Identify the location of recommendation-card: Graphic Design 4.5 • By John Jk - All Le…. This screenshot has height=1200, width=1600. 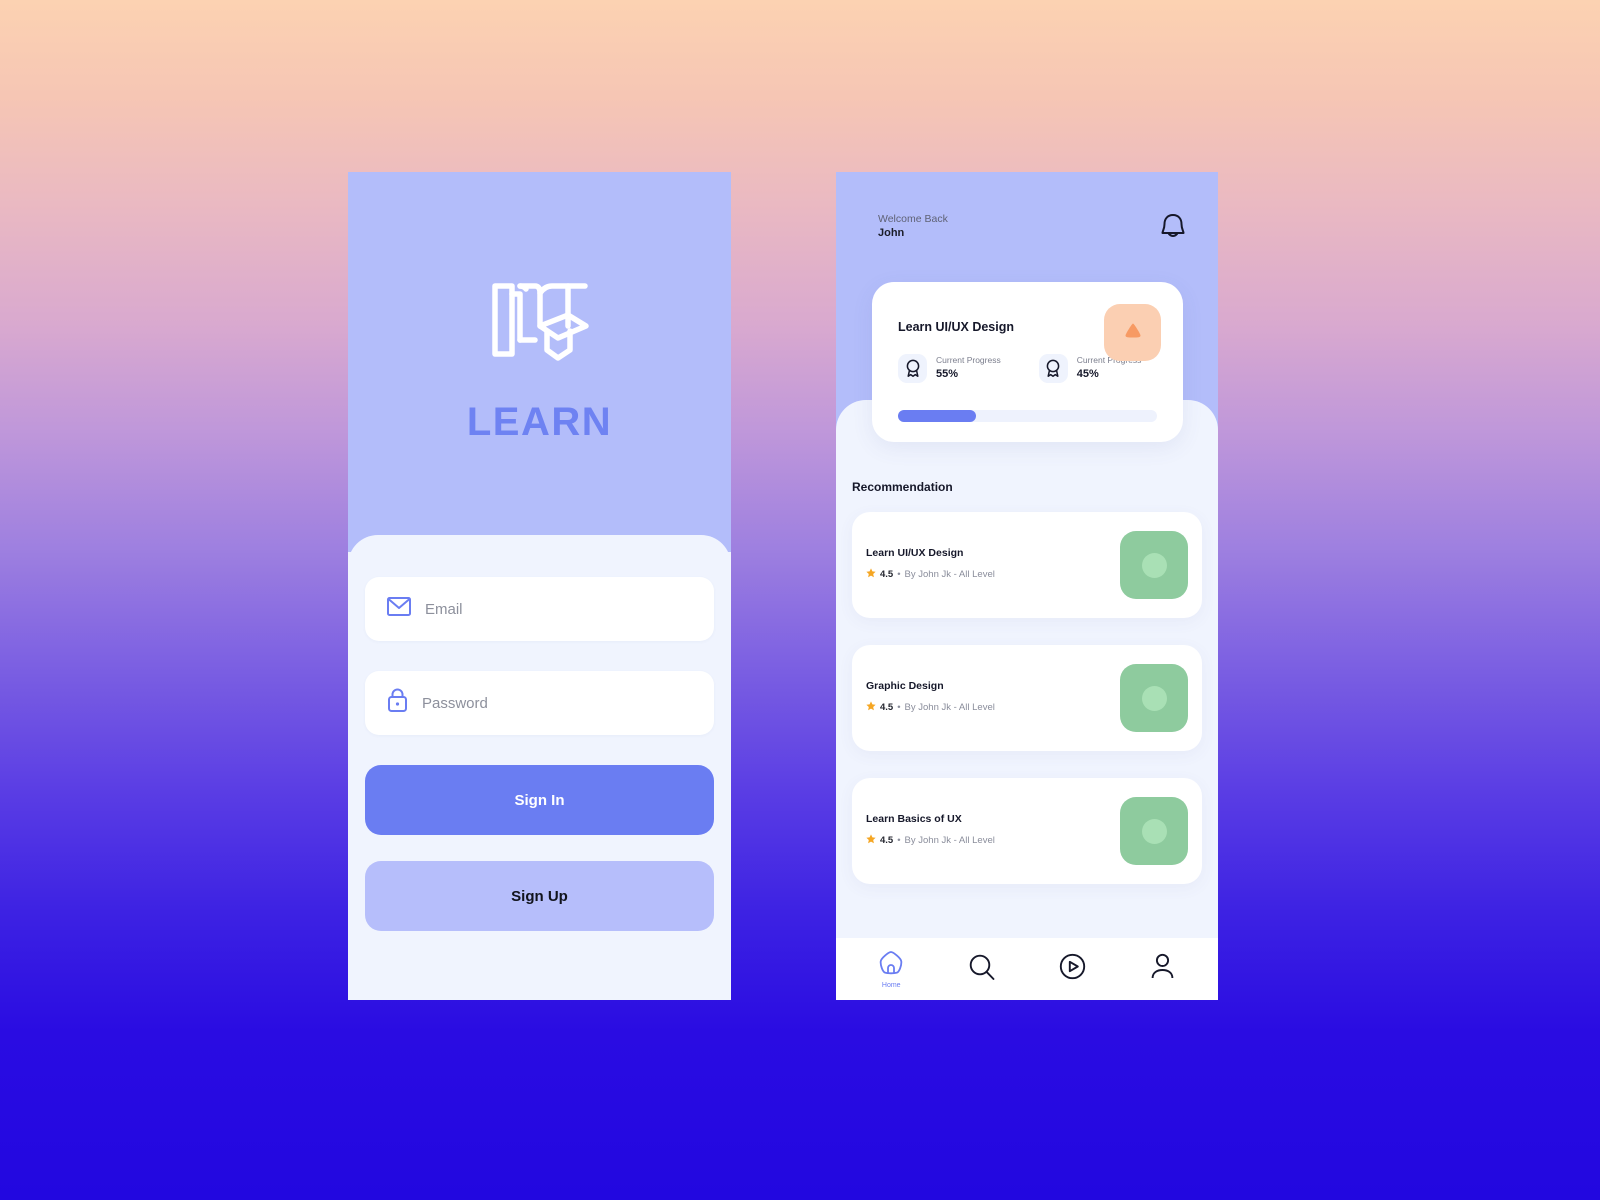
(1027, 698).